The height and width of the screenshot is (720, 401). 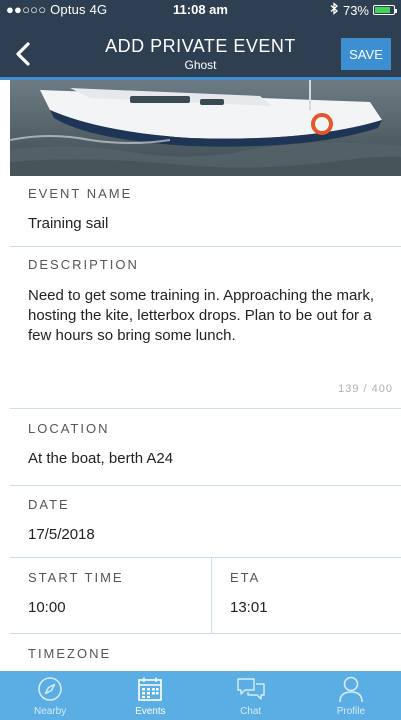 I want to click on tab-profile: Profile, so click(x=351, y=695).